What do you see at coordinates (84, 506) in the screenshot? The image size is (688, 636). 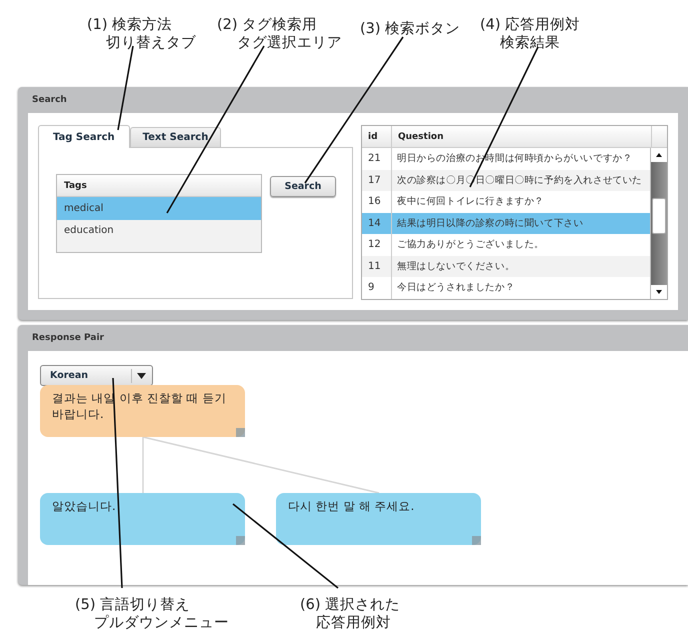 I see `node-text: 알았습니다.` at bounding box center [84, 506].